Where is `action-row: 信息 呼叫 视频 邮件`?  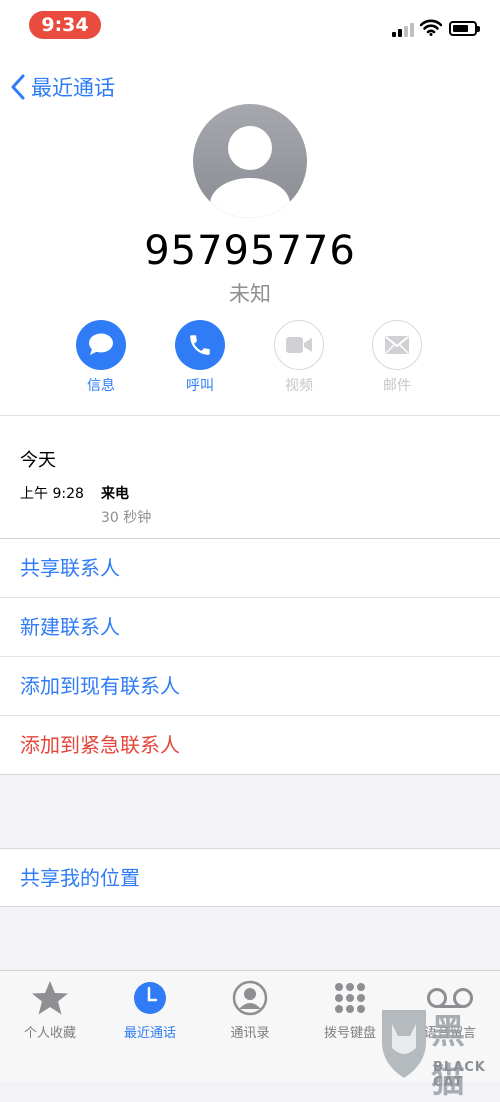
action-row: 信息 呼叫 视频 邮件 is located at coordinates (250, 360).